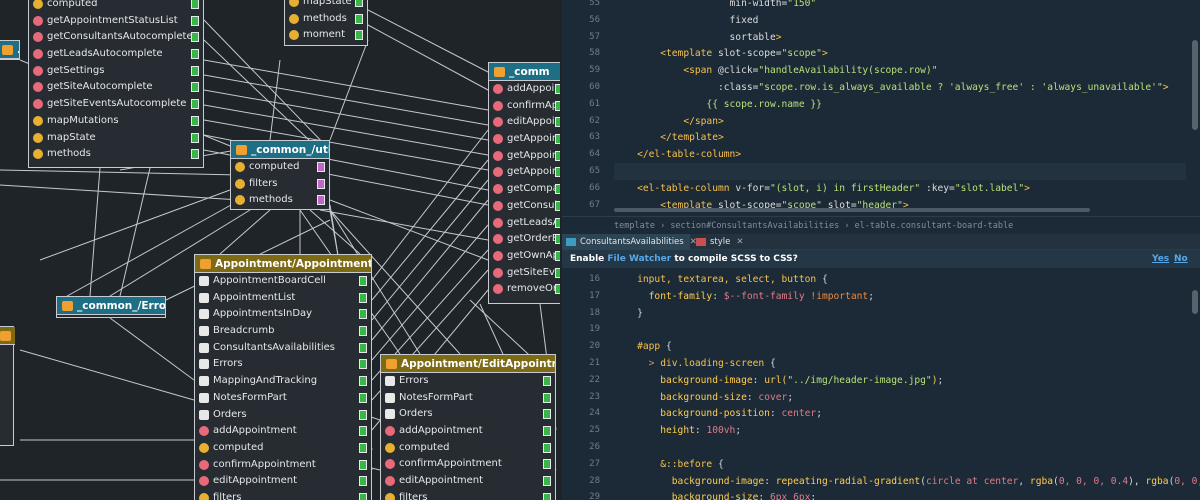 The image size is (1200, 500). Describe the element at coordinates (7, 336) in the screenshot. I see `node-title: ue` at that location.